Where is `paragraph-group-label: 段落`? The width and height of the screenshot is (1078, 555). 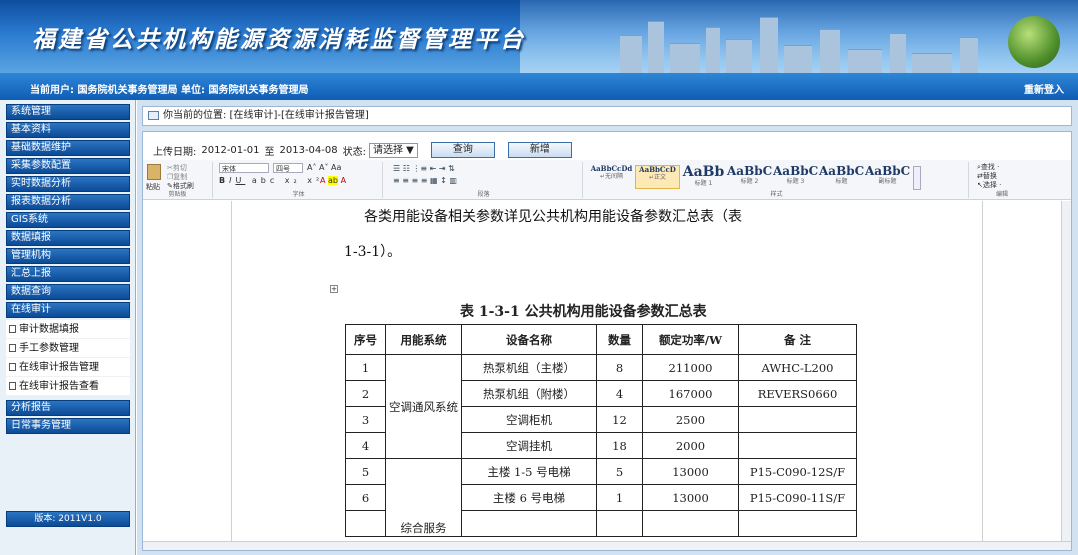 paragraph-group-label: 段落 is located at coordinates (483, 194).